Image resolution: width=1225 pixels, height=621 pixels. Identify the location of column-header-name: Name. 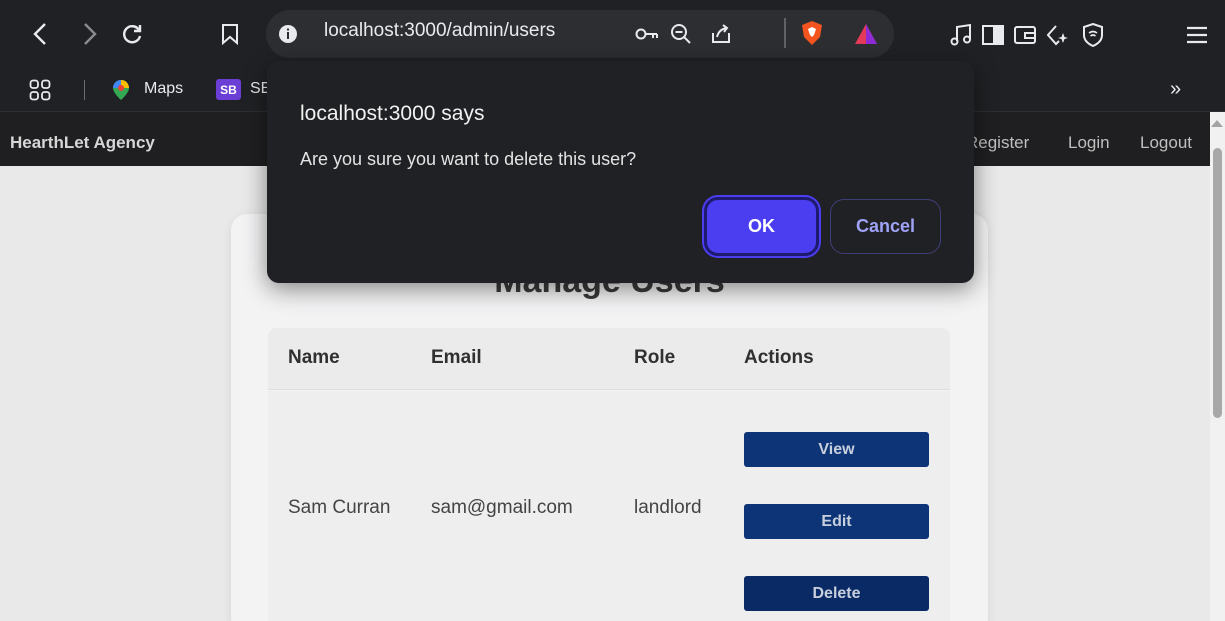
(314, 357).